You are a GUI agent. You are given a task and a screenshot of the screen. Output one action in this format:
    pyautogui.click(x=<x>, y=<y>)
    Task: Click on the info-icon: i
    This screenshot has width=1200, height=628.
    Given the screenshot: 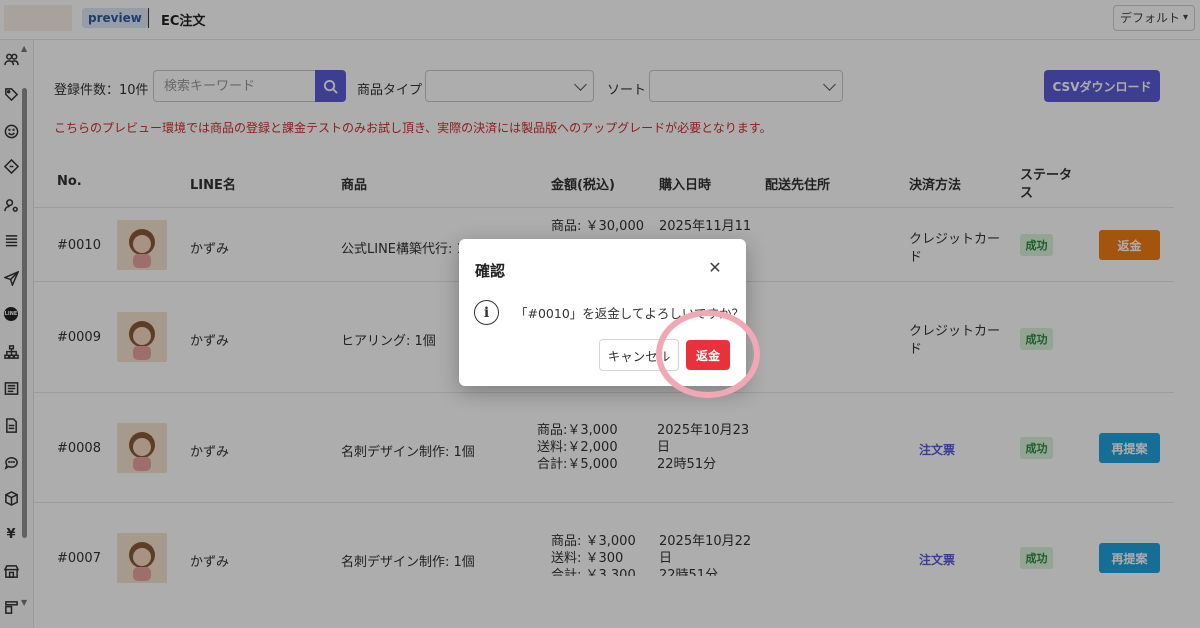 What is the action you would take?
    pyautogui.click(x=486, y=312)
    